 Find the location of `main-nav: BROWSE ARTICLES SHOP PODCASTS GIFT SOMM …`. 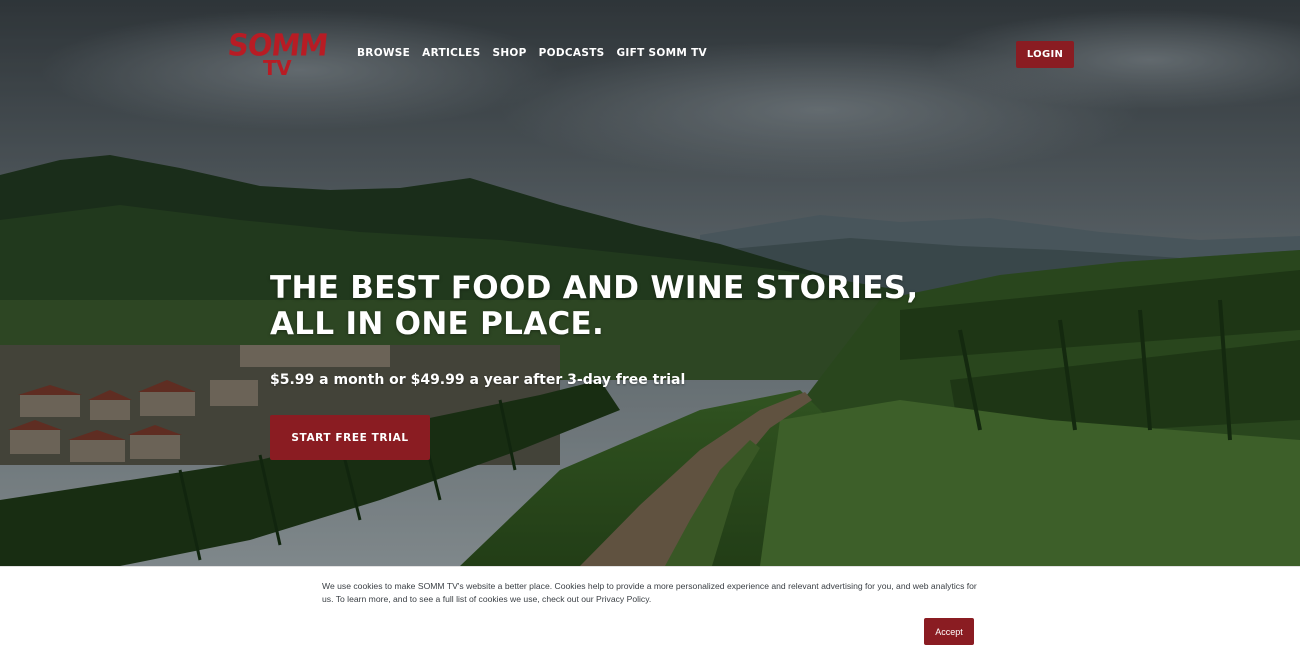

main-nav: BROWSE ARTICLES SHOP PODCASTS GIFT SOMM … is located at coordinates (532, 53).